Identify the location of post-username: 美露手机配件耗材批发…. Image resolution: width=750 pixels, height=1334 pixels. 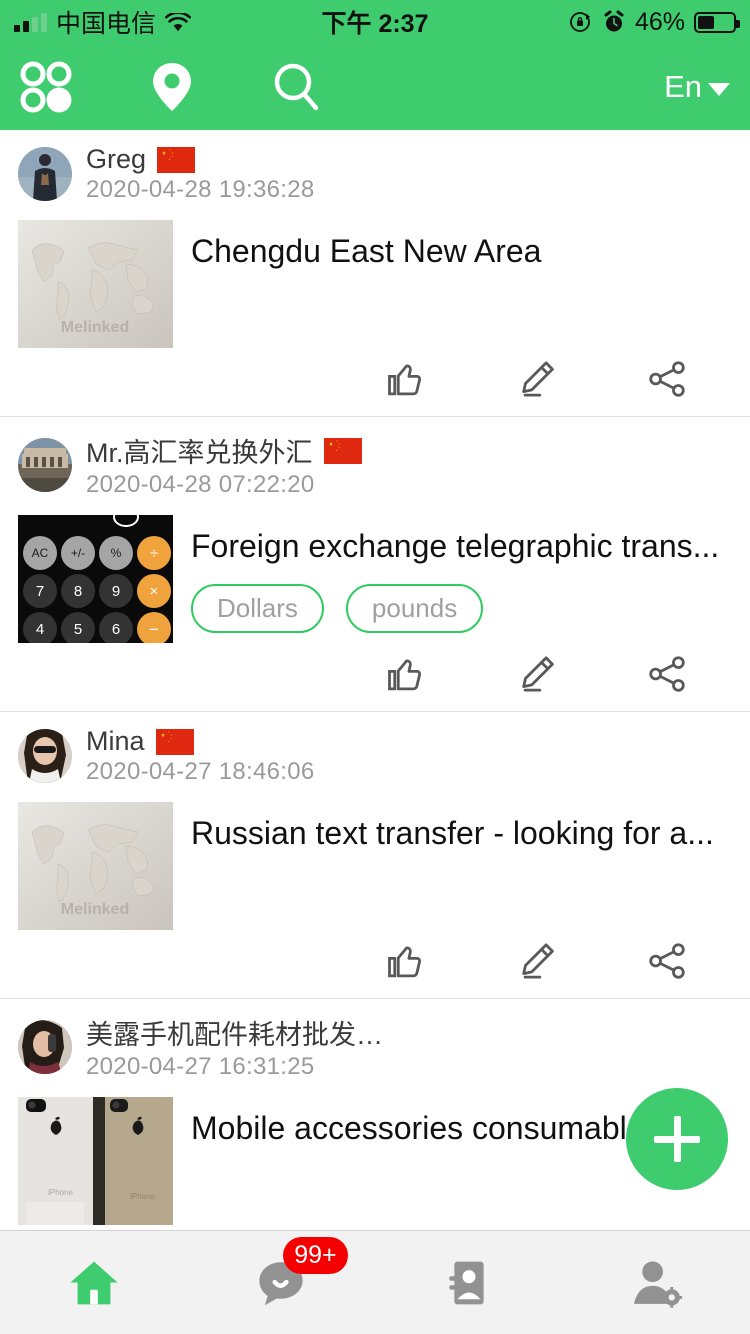
(234, 1035).